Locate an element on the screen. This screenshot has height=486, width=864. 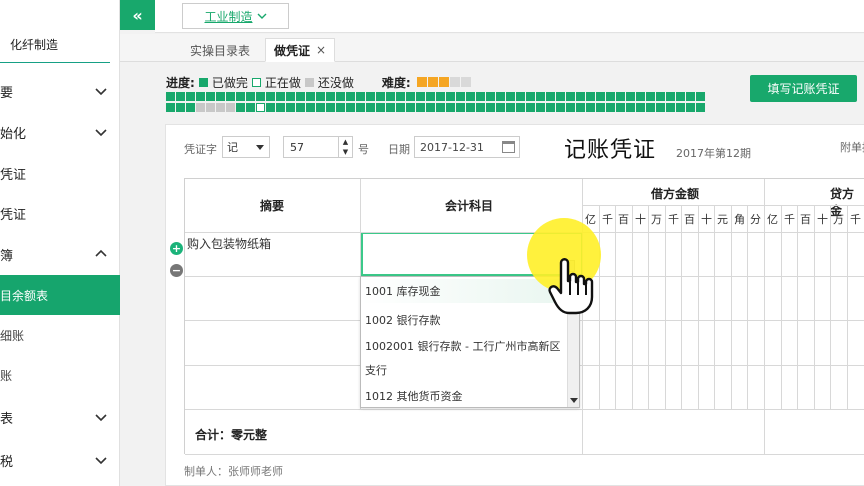
industry-select-button: 工业制造 is located at coordinates (235, 16).